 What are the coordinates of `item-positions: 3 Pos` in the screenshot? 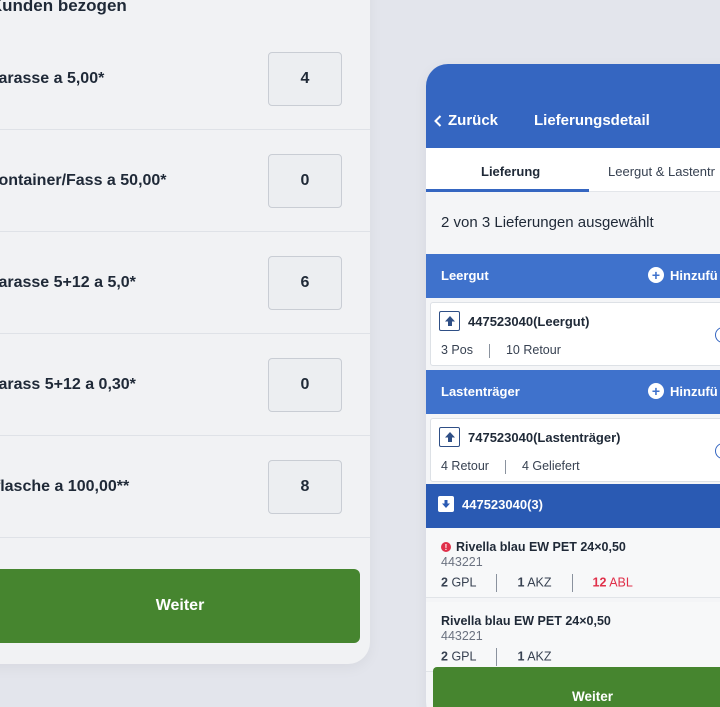 It's located at (457, 350).